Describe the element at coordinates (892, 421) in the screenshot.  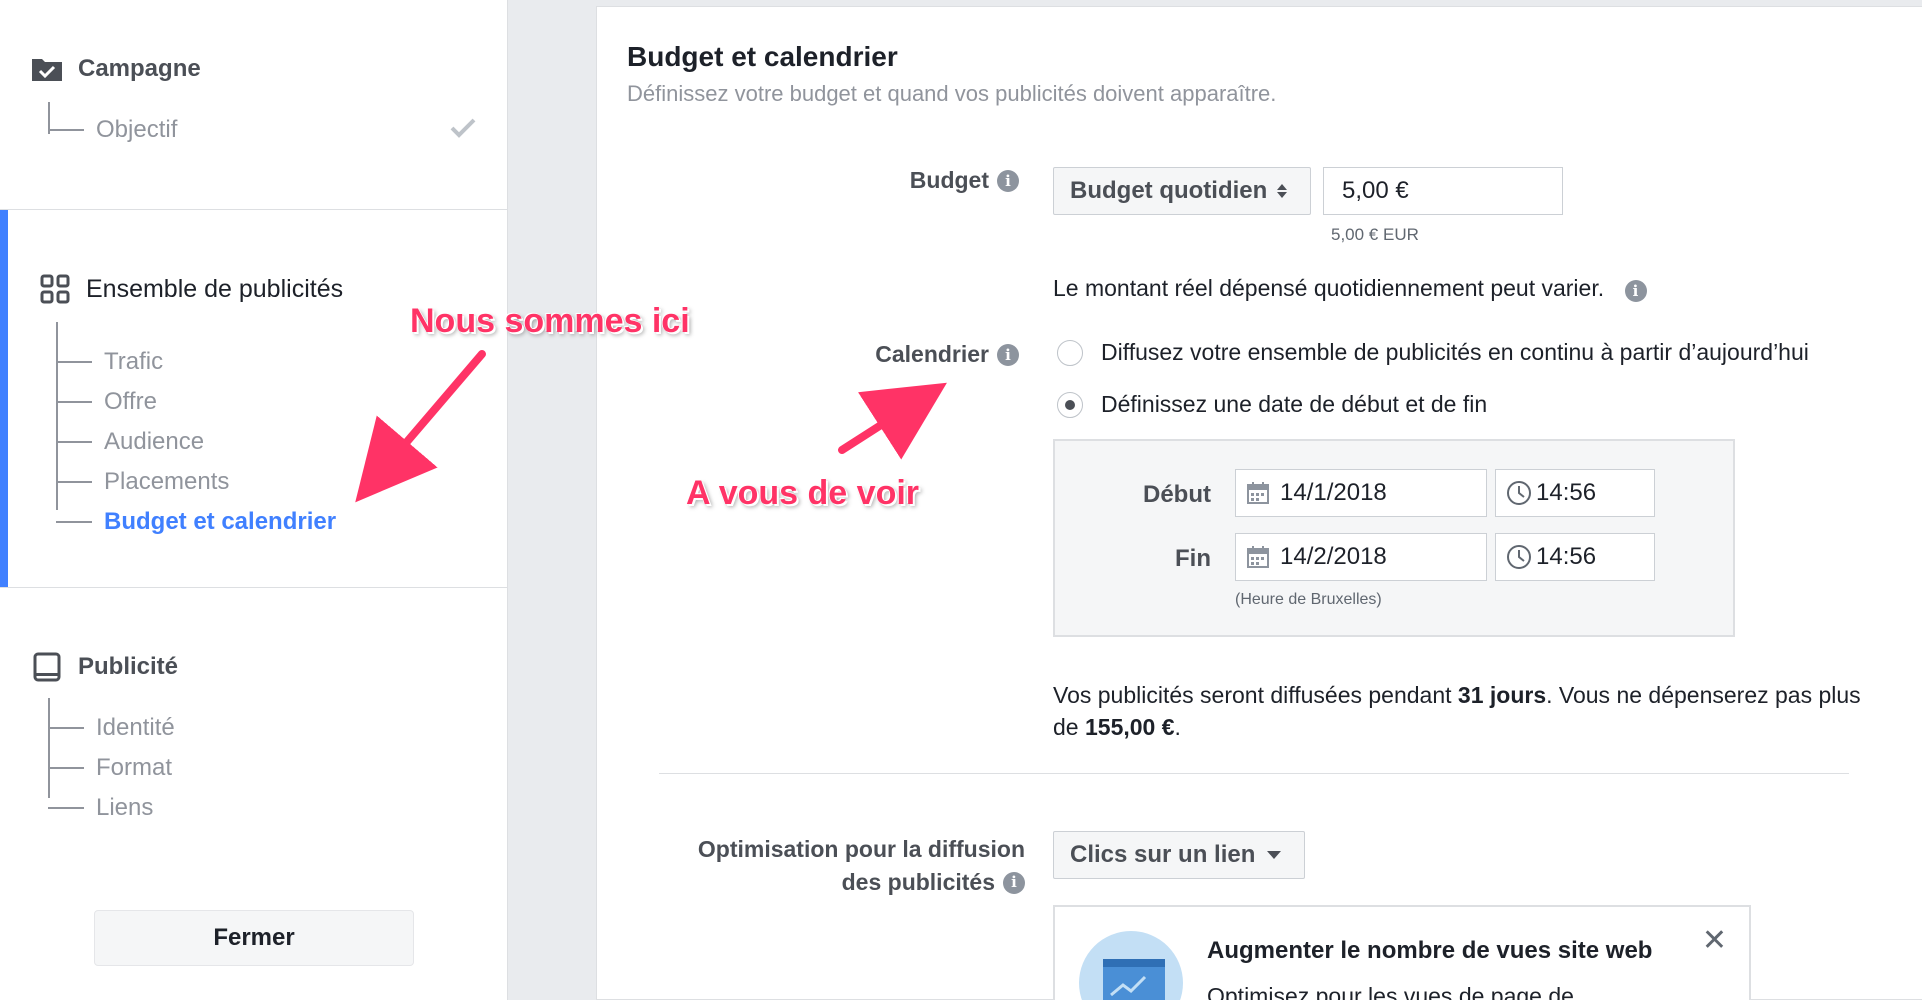
I see `arrow-to-schedule` at that location.